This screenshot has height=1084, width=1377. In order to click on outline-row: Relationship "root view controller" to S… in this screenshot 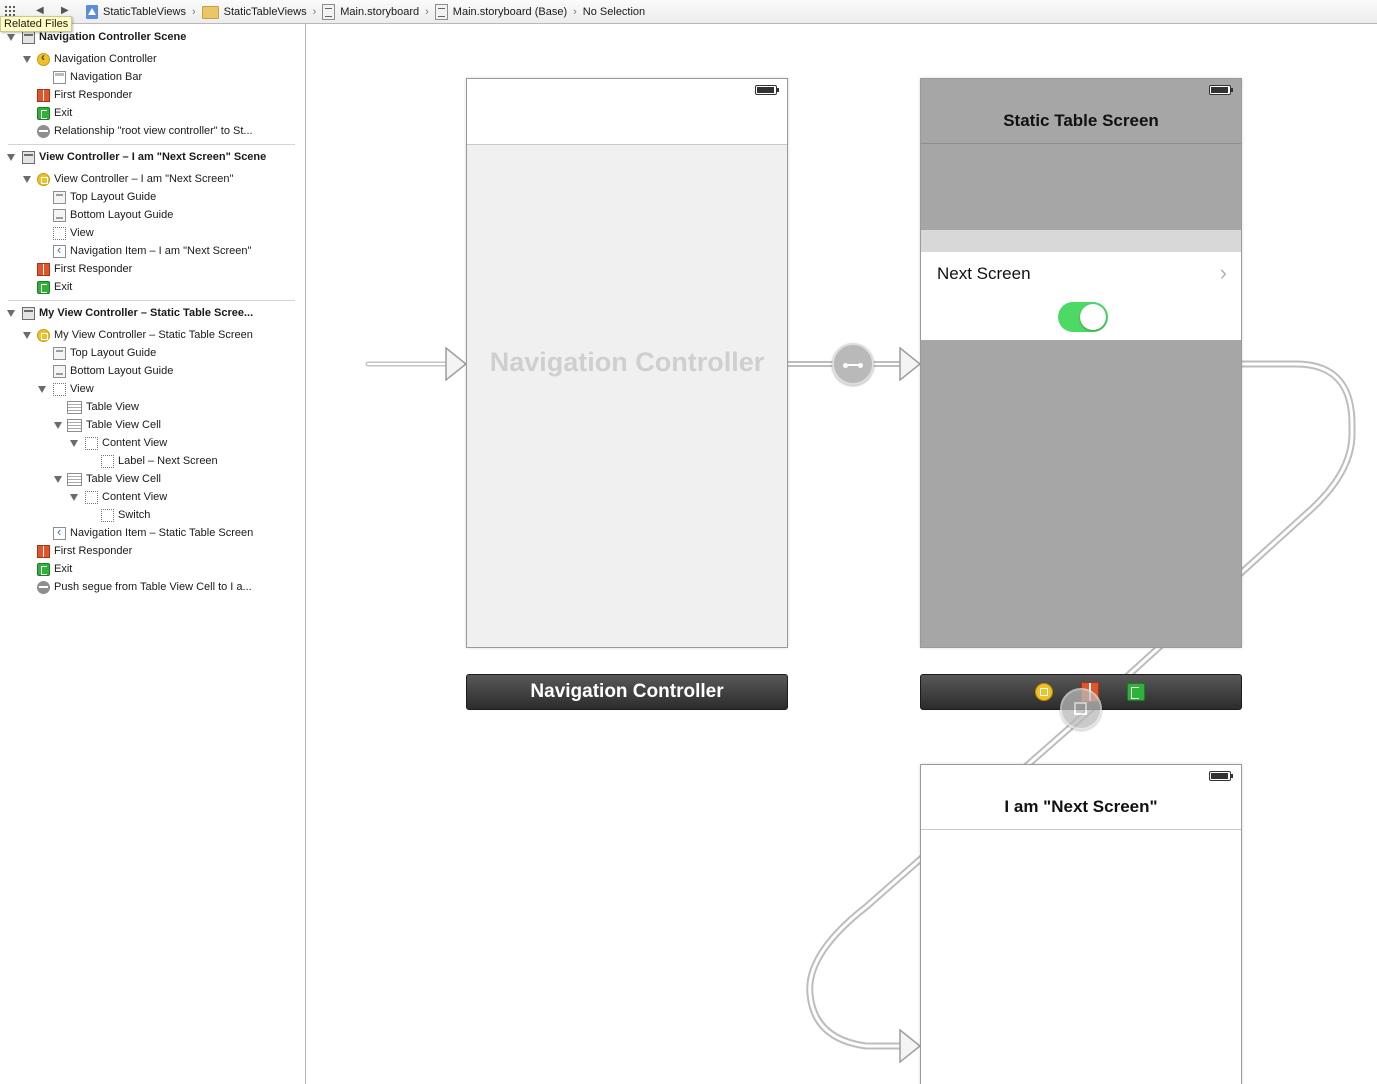, I will do `click(145, 131)`.